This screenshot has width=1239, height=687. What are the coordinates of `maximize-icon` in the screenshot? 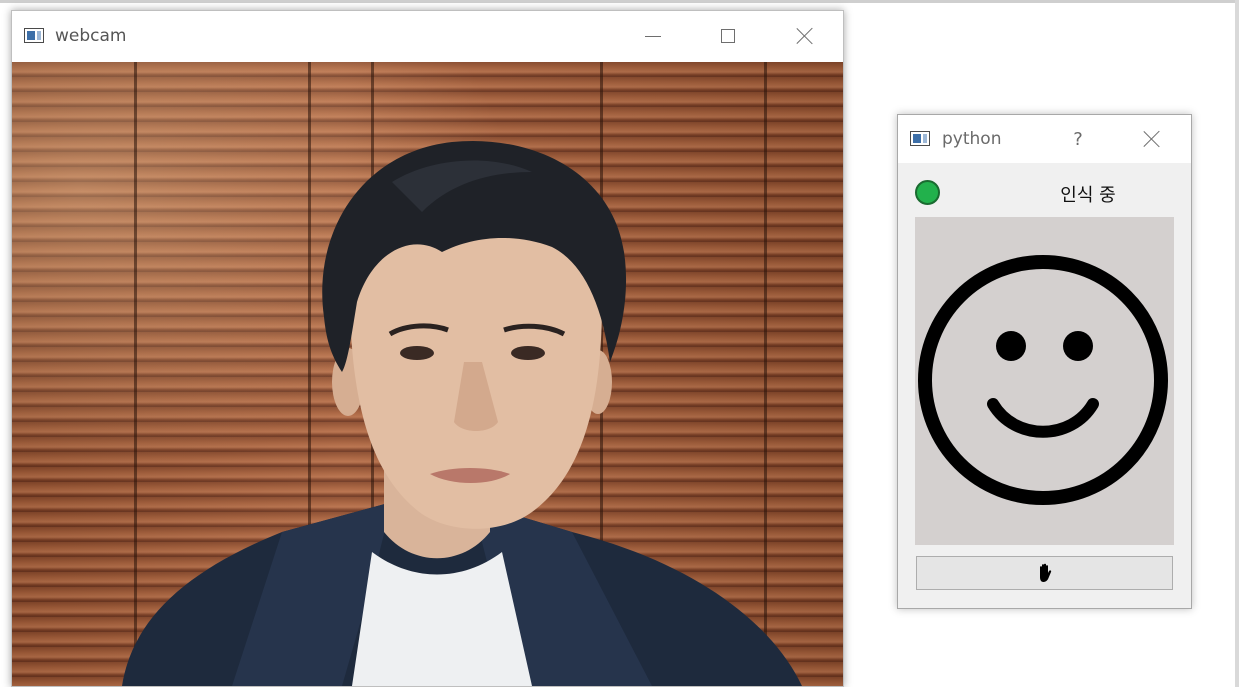 It's located at (728, 36).